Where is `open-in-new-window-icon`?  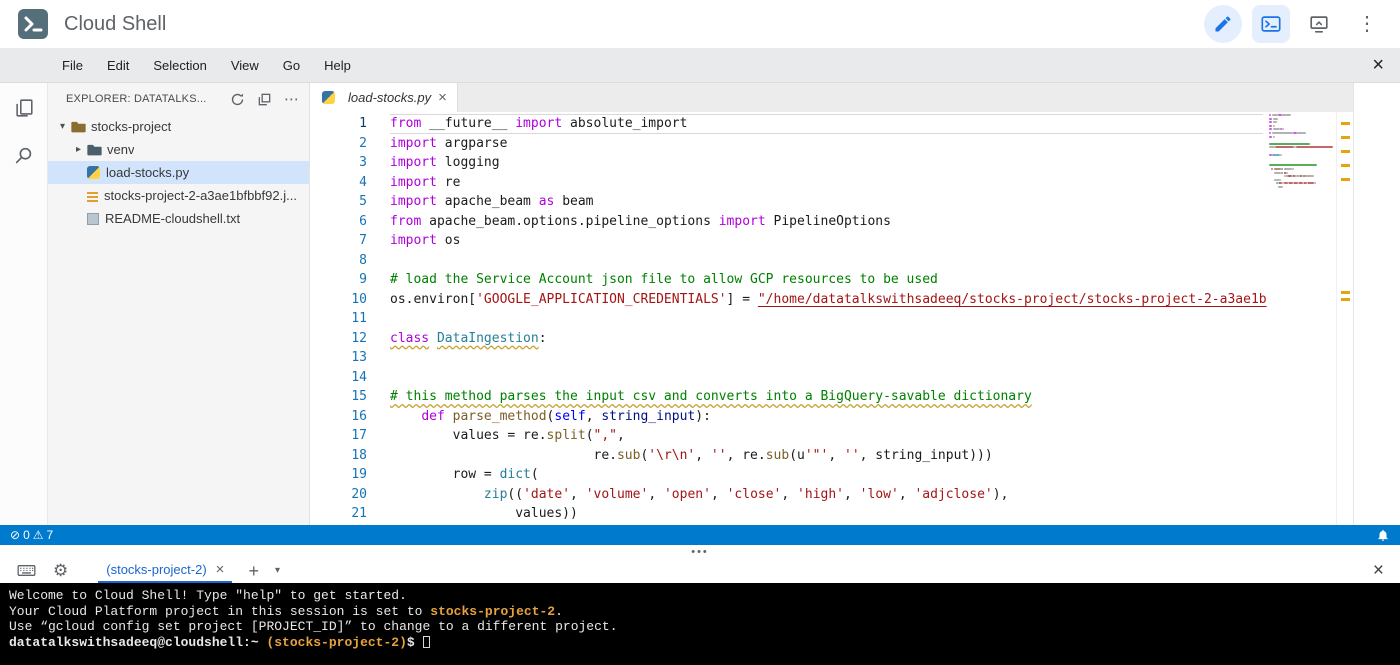 open-in-new-window-icon is located at coordinates (1319, 24).